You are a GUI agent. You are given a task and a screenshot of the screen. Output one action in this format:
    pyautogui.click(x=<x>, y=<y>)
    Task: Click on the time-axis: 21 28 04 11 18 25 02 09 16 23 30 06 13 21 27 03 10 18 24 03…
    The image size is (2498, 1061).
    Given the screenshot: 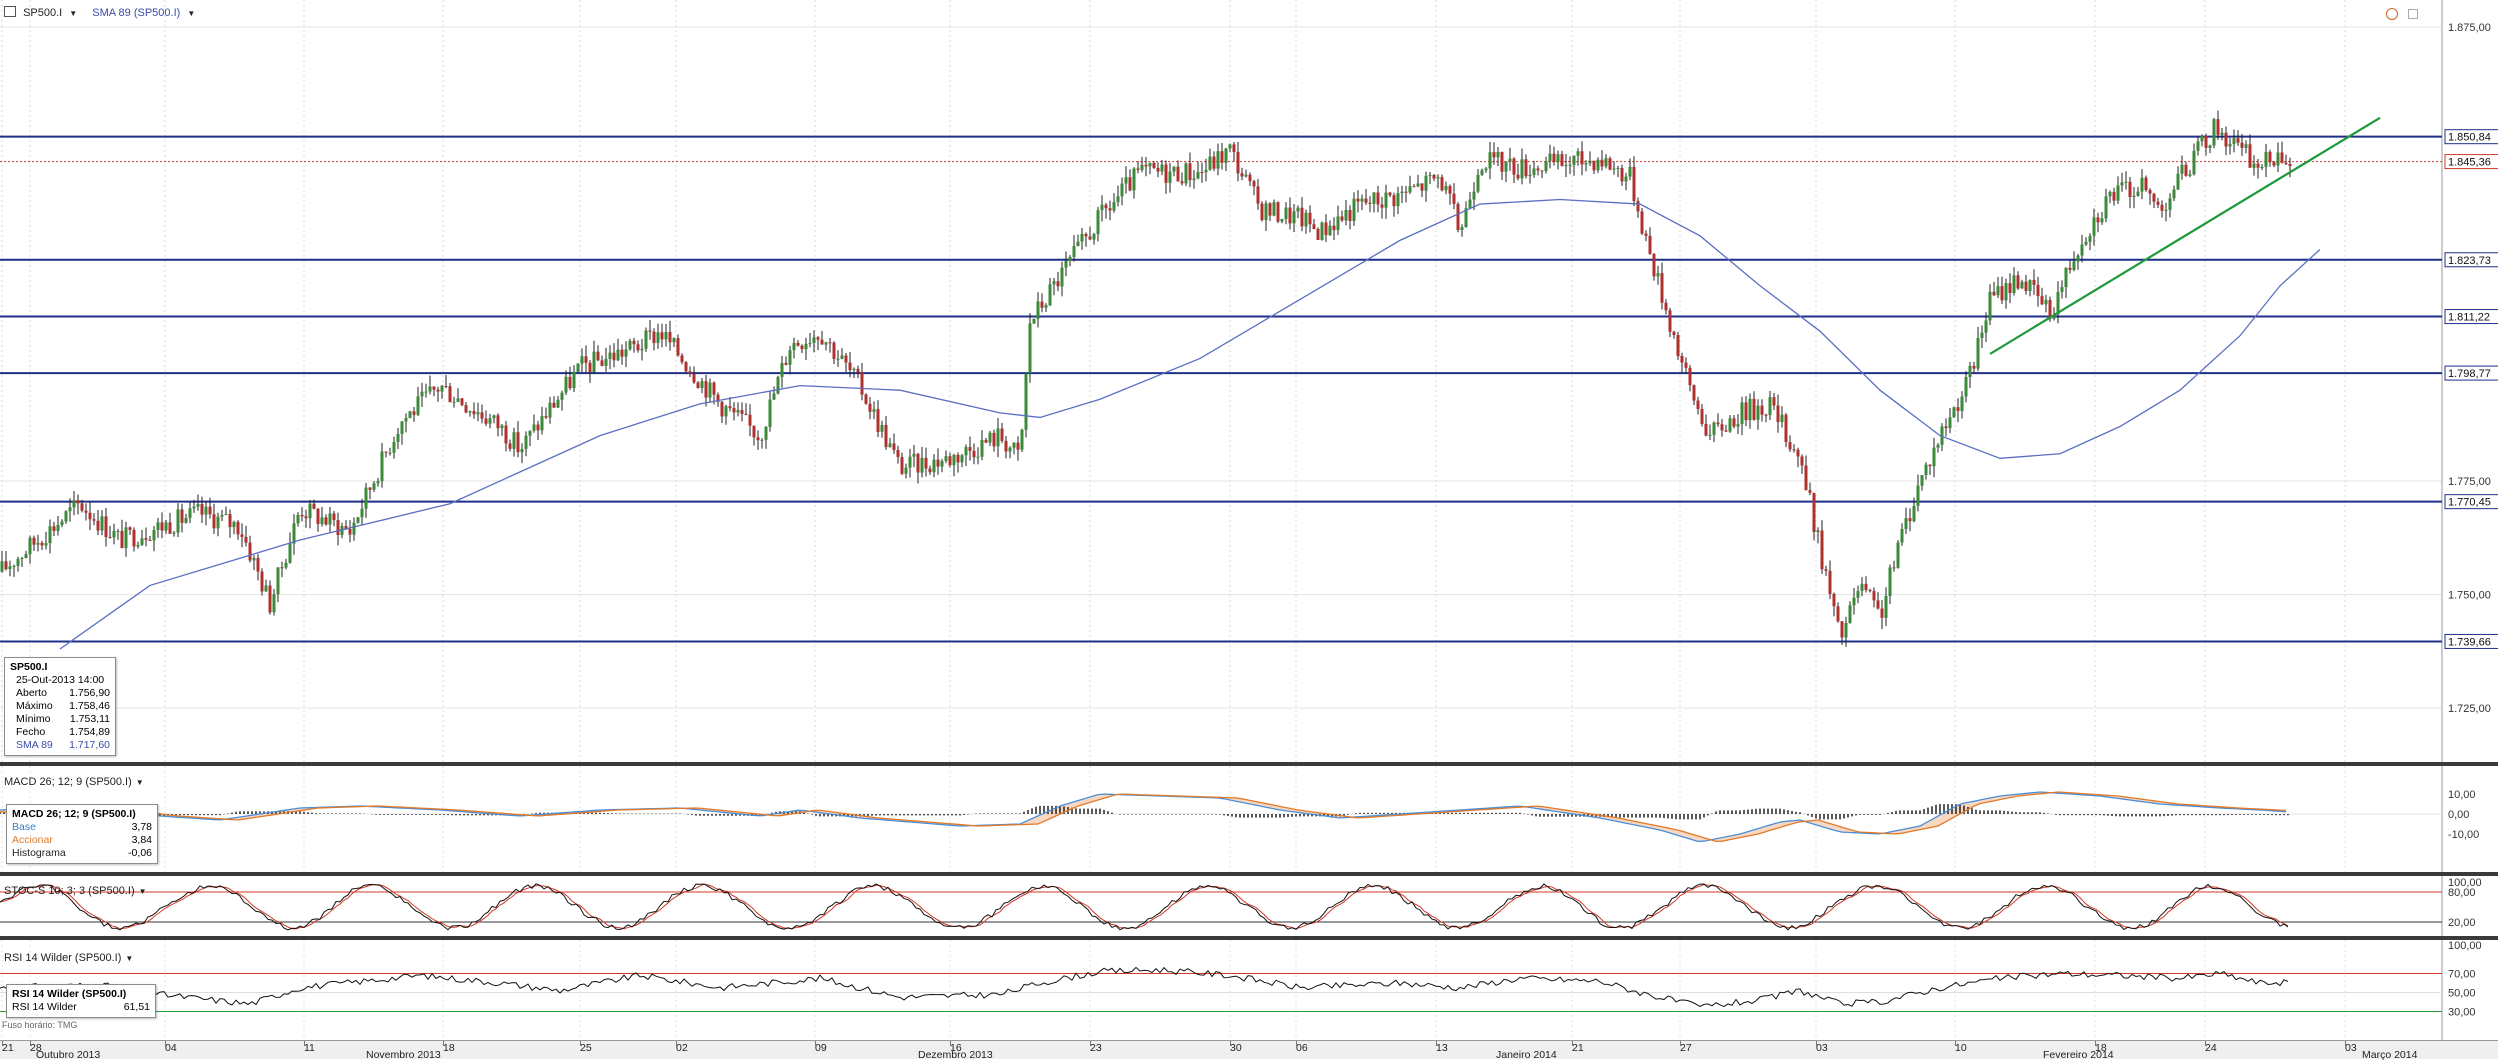 What is the action you would take?
    pyautogui.click(x=1249, y=1050)
    